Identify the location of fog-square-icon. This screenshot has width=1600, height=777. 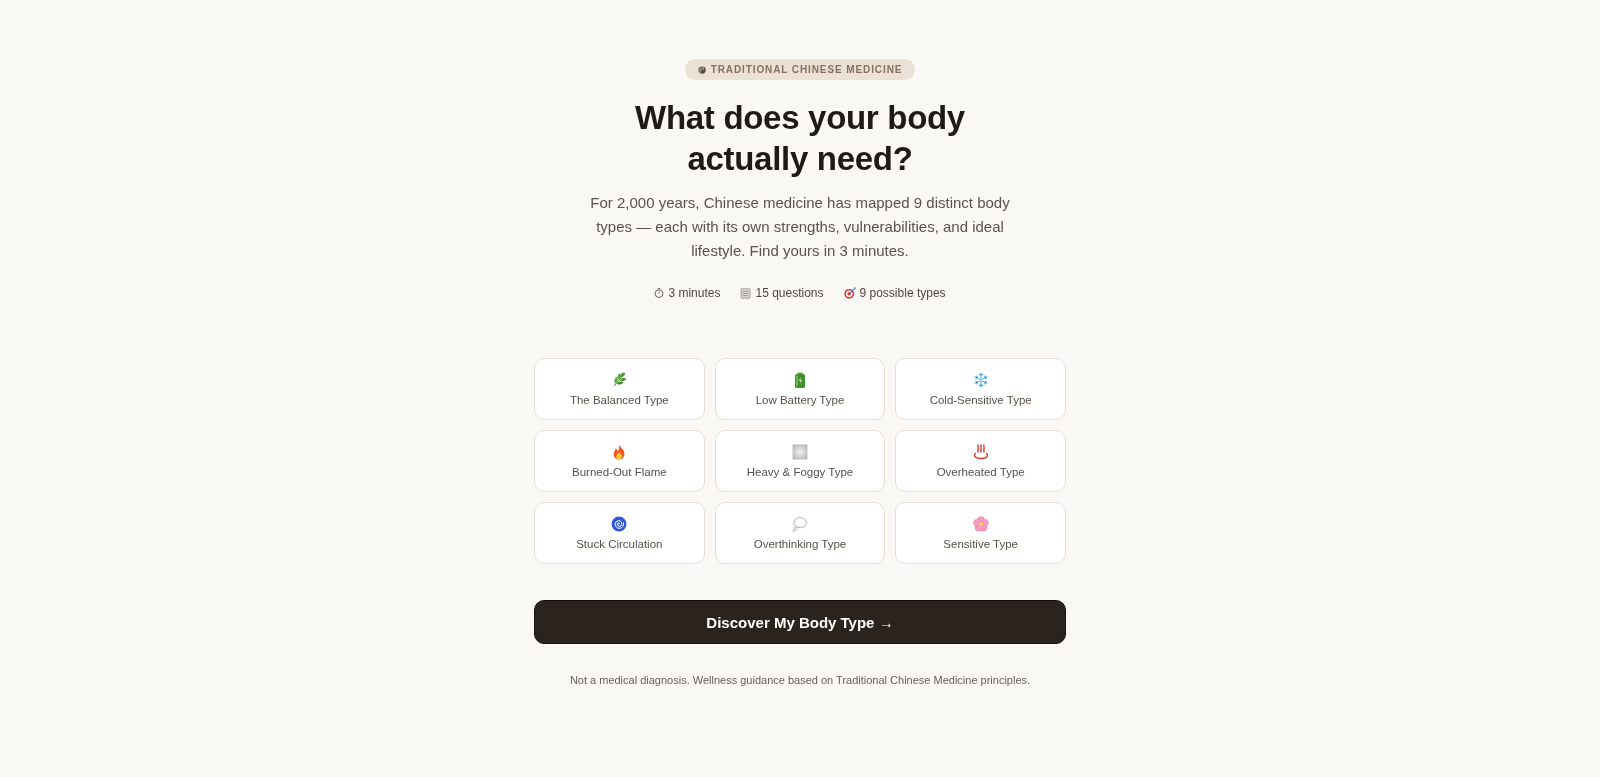
(800, 452).